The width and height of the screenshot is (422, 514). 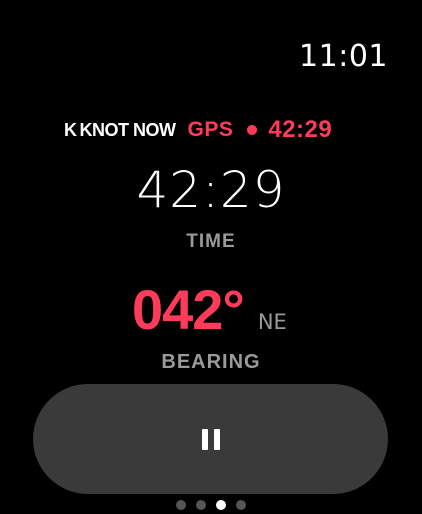 I want to click on brand-logo-mark: K, so click(x=70, y=129).